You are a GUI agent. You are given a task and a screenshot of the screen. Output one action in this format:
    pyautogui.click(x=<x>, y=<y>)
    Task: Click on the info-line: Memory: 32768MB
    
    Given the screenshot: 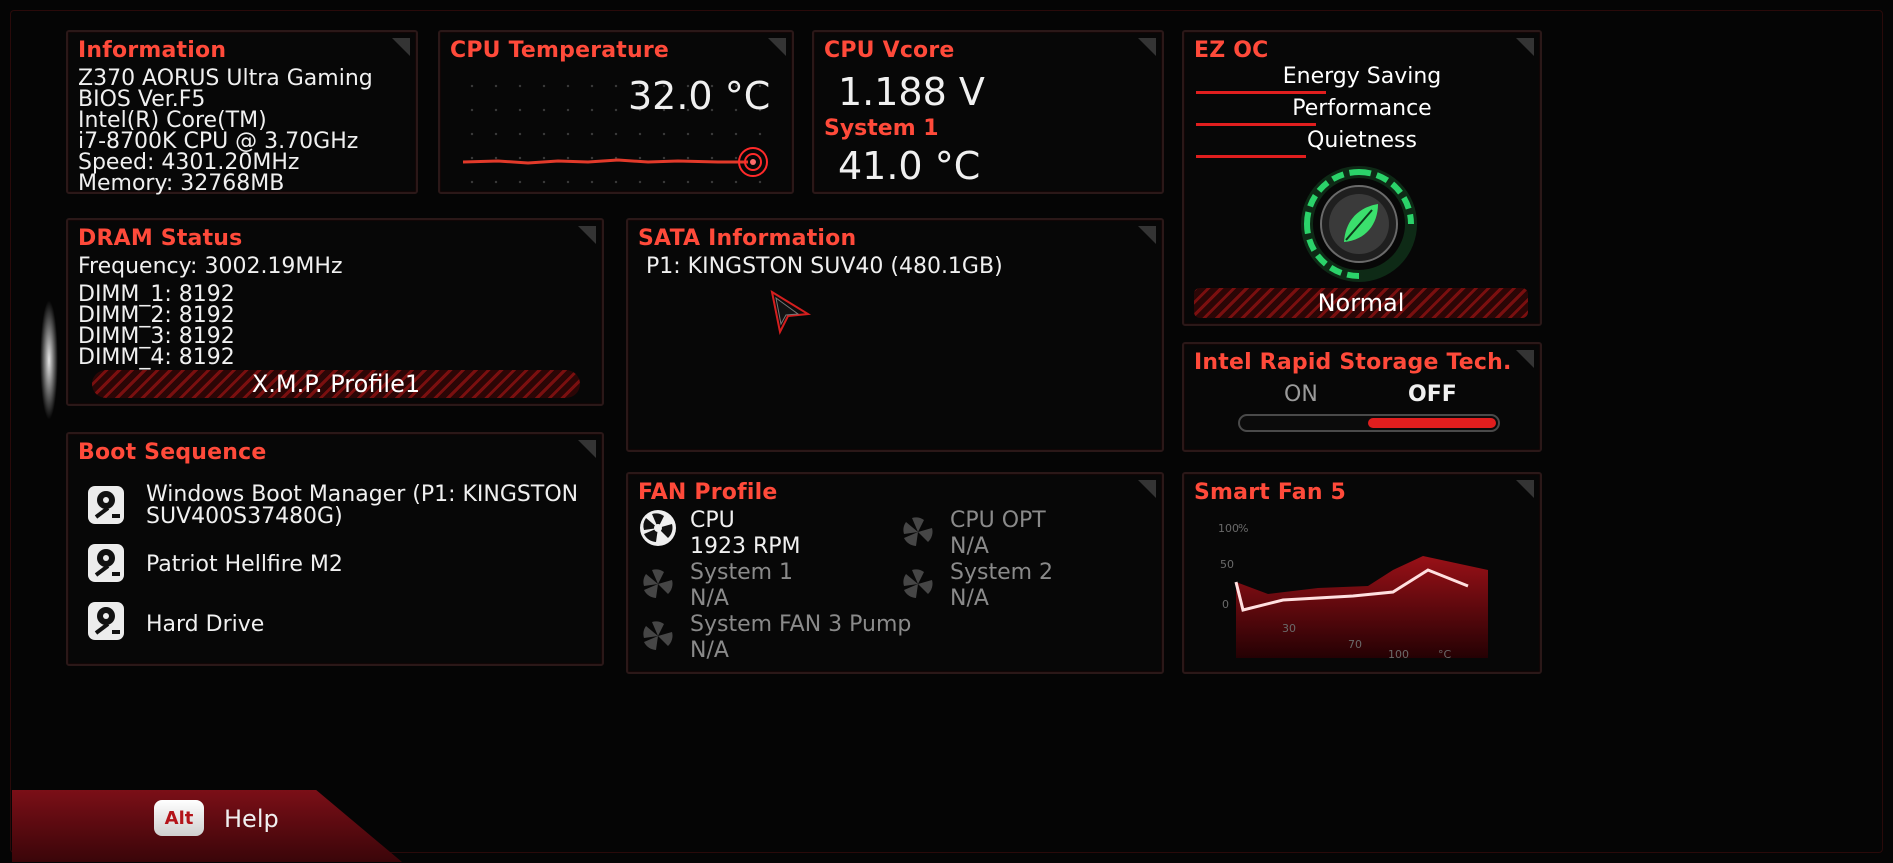 What is the action you would take?
    pyautogui.click(x=181, y=183)
    